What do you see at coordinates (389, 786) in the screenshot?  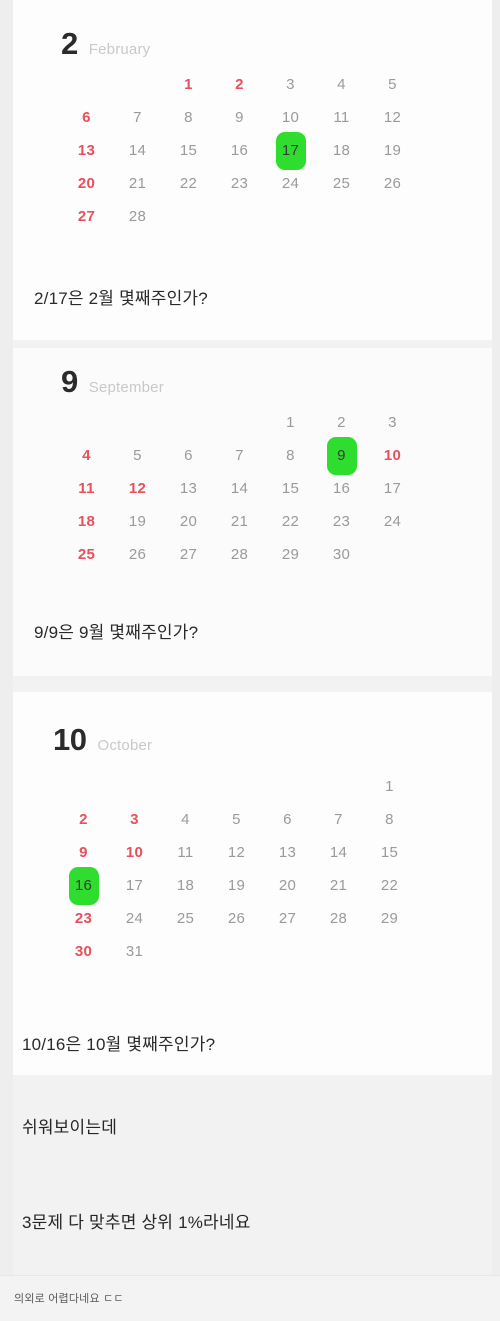 I see `calendar-cell-october-1: 1` at bounding box center [389, 786].